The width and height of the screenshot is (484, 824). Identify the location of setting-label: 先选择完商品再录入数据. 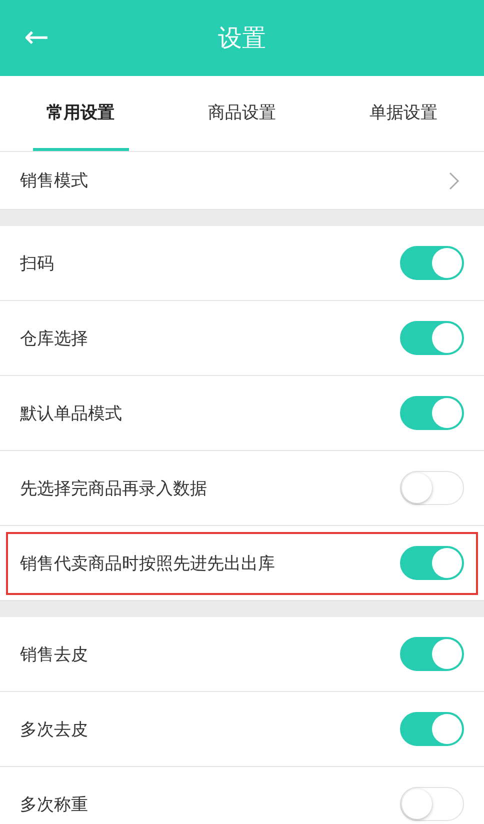
(114, 489).